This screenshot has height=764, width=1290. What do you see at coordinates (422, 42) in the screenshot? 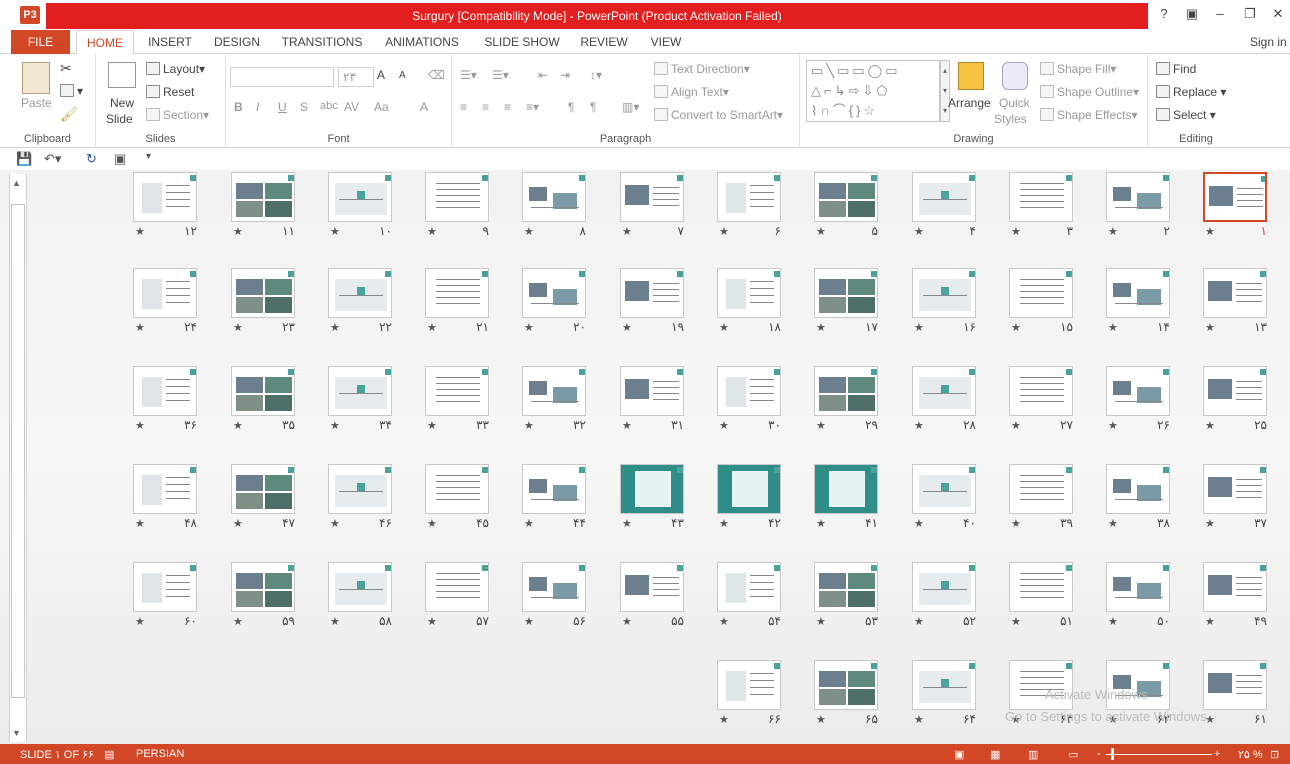
I see `tab-animations: ANIMATIONS` at bounding box center [422, 42].